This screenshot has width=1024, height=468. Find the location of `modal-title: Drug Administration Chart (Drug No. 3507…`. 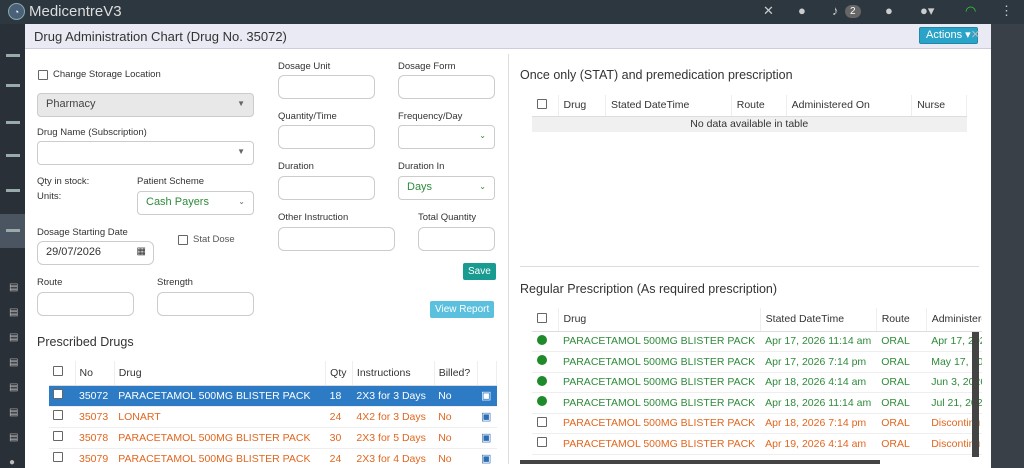

modal-title: Drug Administration Chart (Drug No. 3507… is located at coordinates (160, 36).